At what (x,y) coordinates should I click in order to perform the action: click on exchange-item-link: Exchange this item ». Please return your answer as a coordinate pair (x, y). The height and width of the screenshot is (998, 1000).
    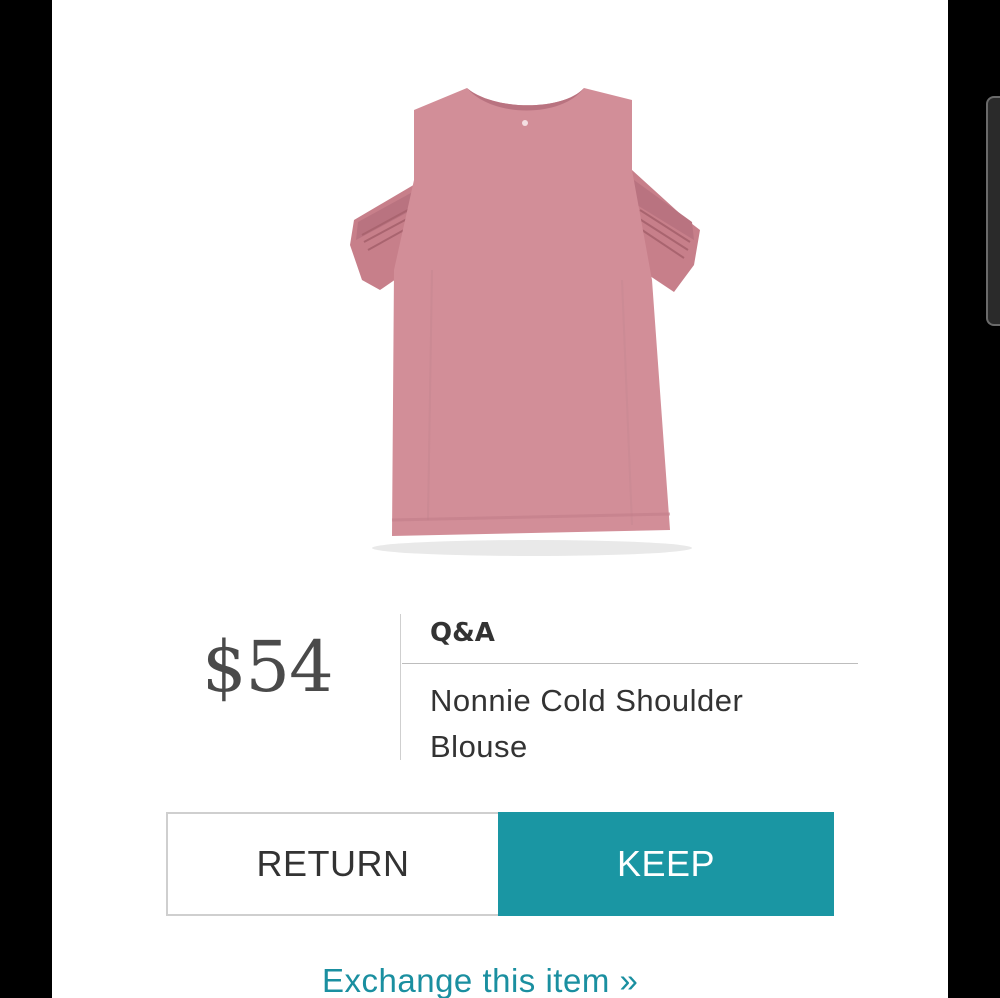
    Looking at the image, I should click on (480, 980).